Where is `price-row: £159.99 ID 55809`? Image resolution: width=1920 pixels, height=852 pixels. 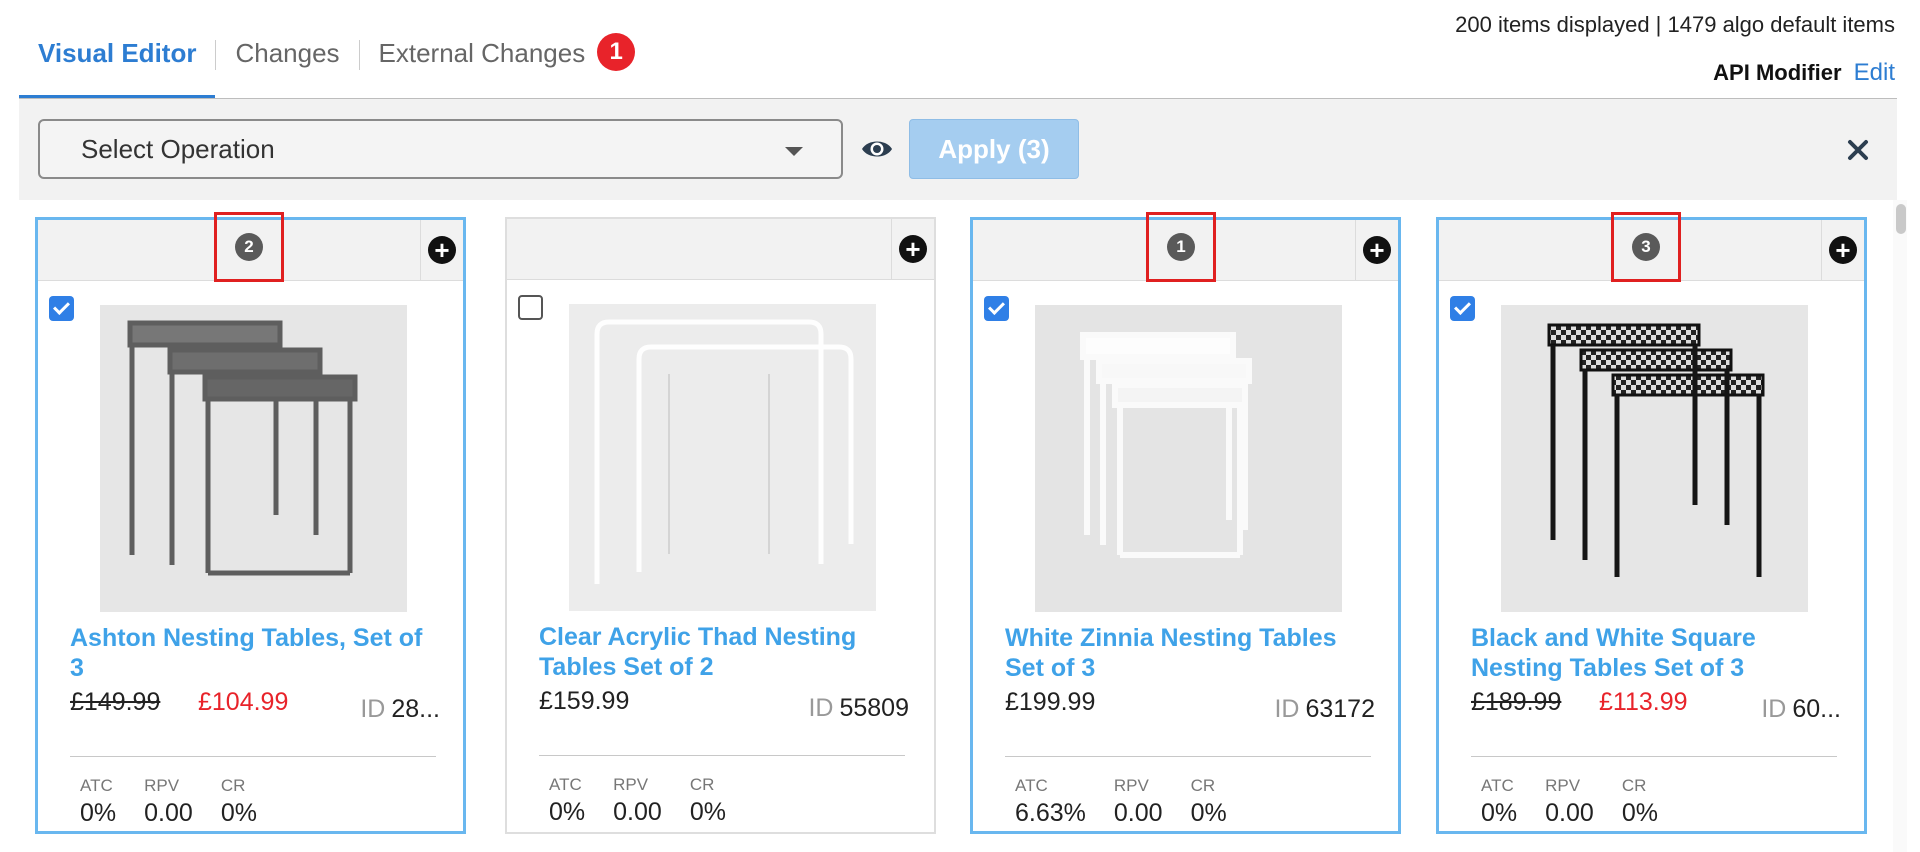
price-row: £159.99 ID 55809 is located at coordinates (724, 705).